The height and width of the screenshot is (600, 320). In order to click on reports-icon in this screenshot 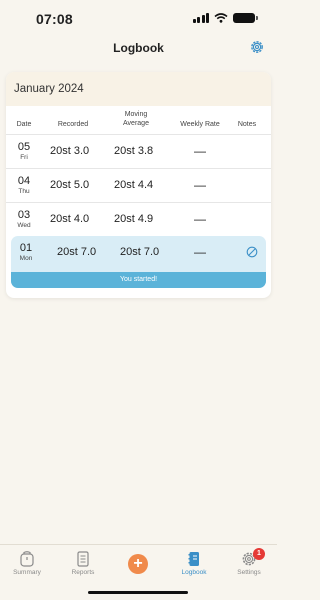, I will do `click(83, 559)`.